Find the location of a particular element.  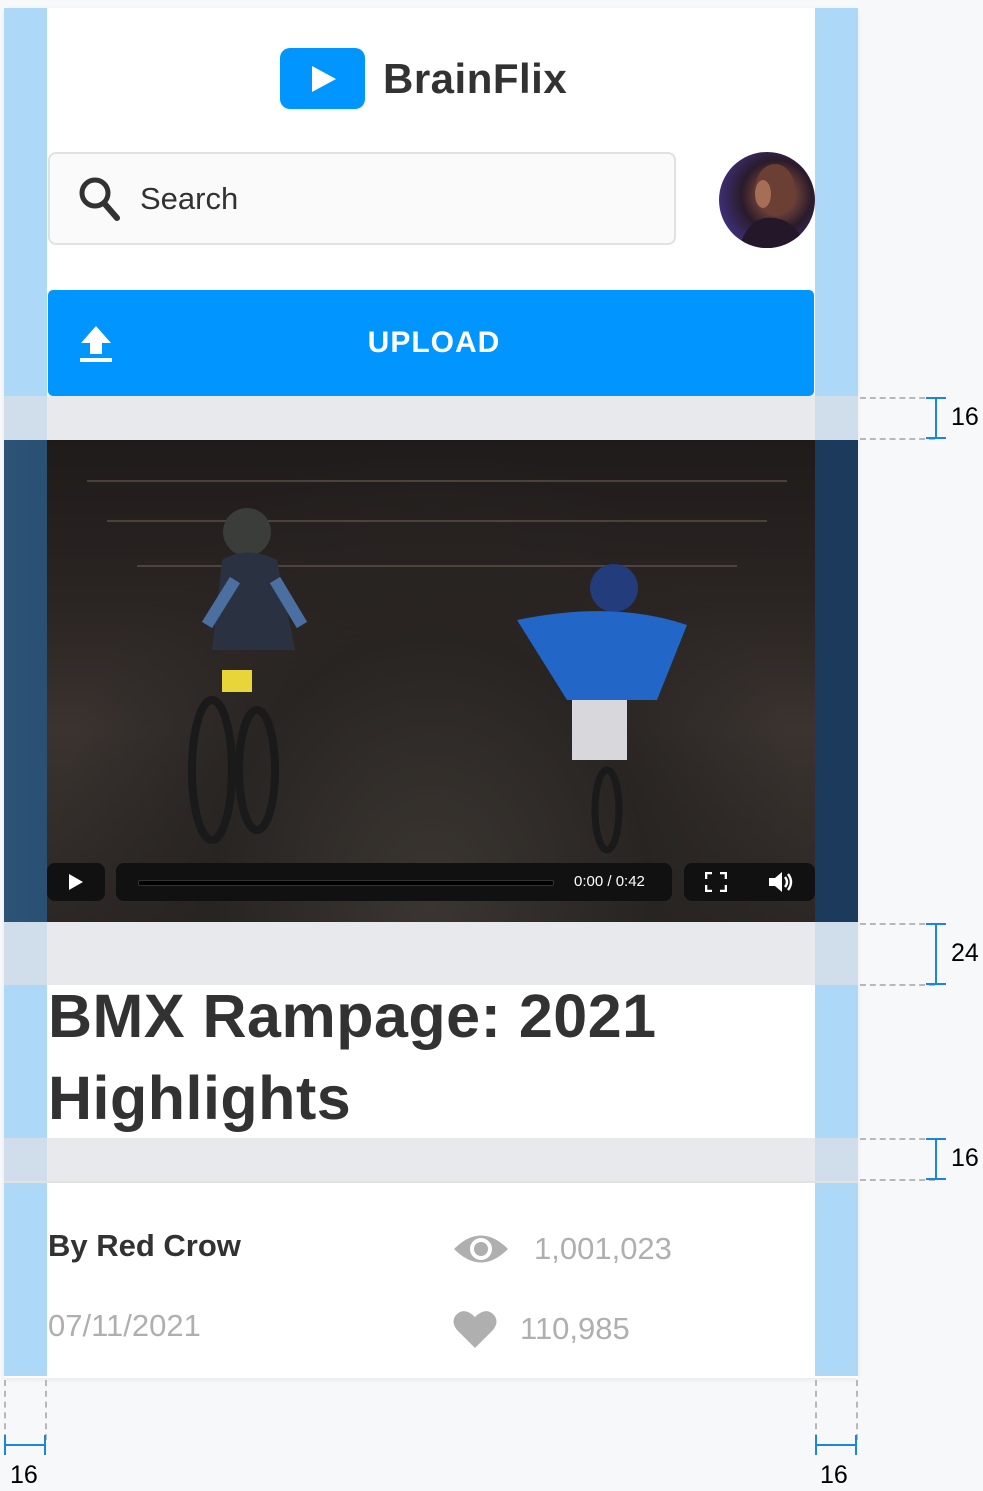

upload-button: UPLOAD is located at coordinates (431, 343).